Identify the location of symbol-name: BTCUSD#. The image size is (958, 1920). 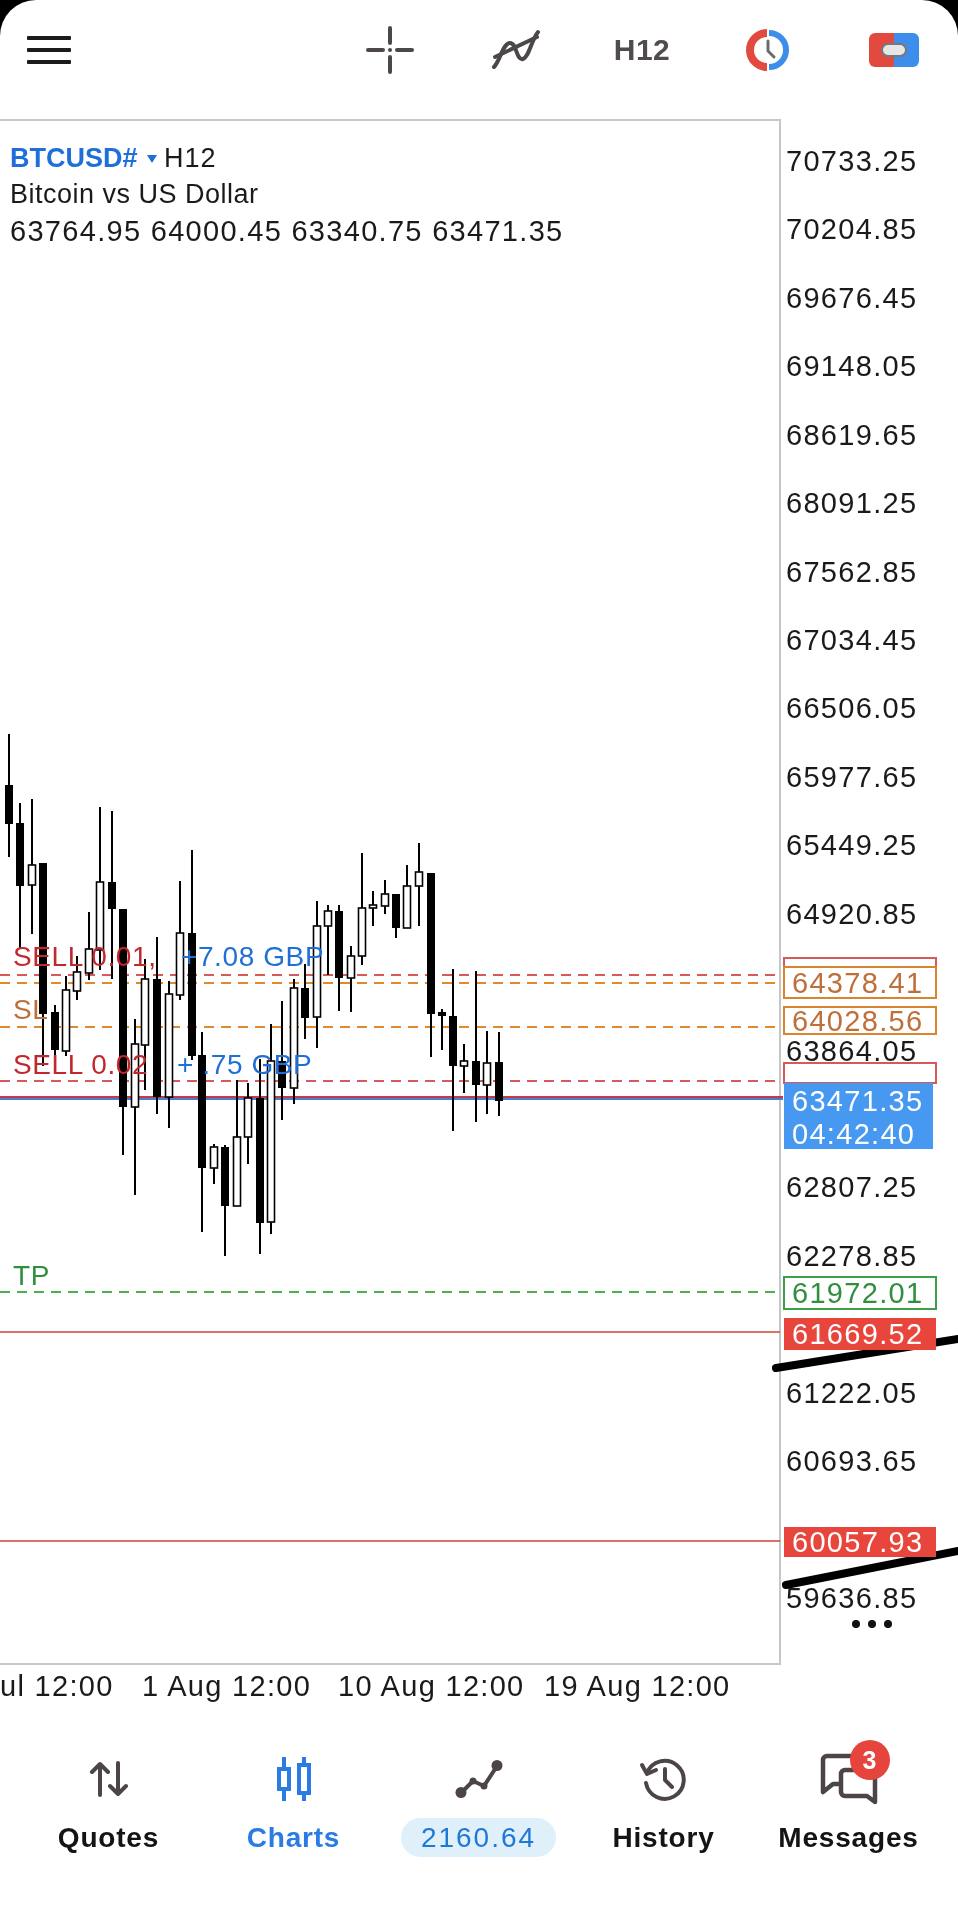
(74, 158).